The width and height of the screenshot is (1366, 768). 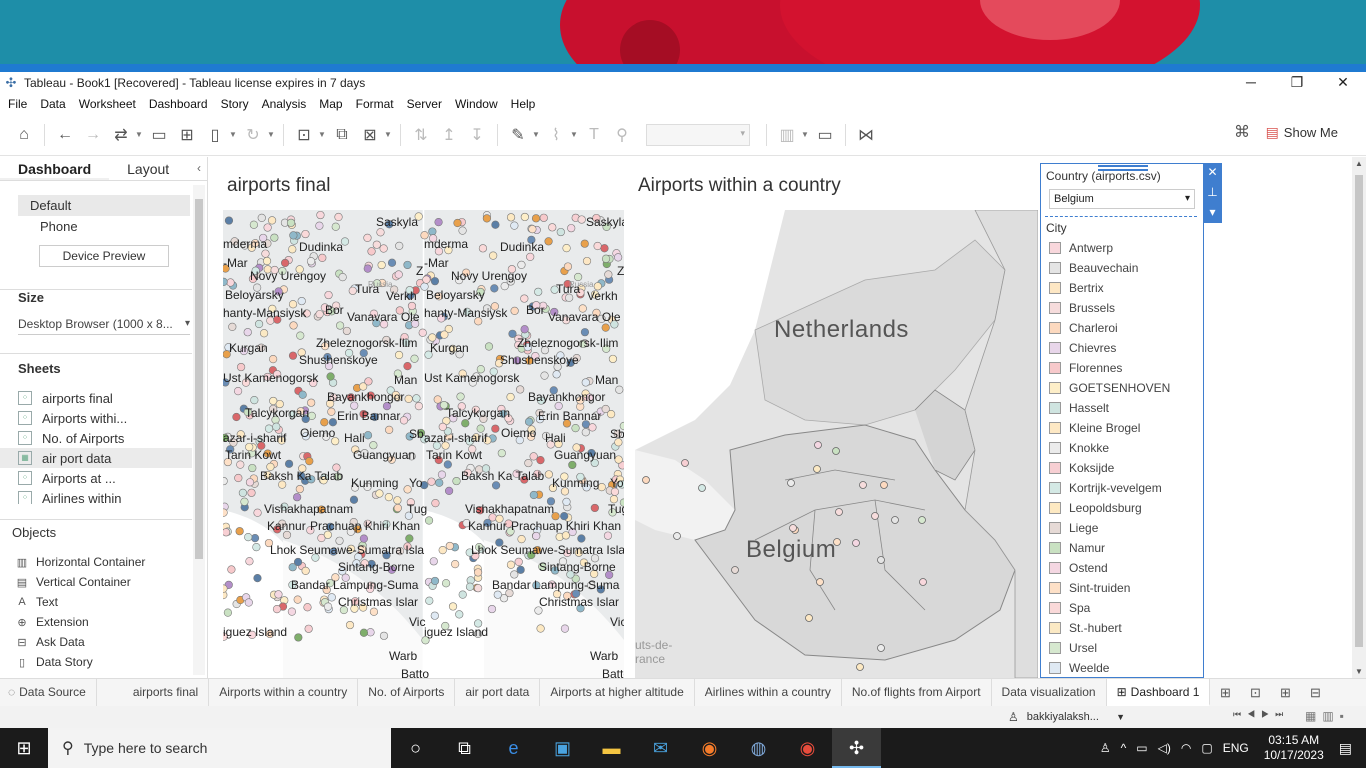 What do you see at coordinates (235, 104) in the screenshot?
I see `menu-story: Story` at bounding box center [235, 104].